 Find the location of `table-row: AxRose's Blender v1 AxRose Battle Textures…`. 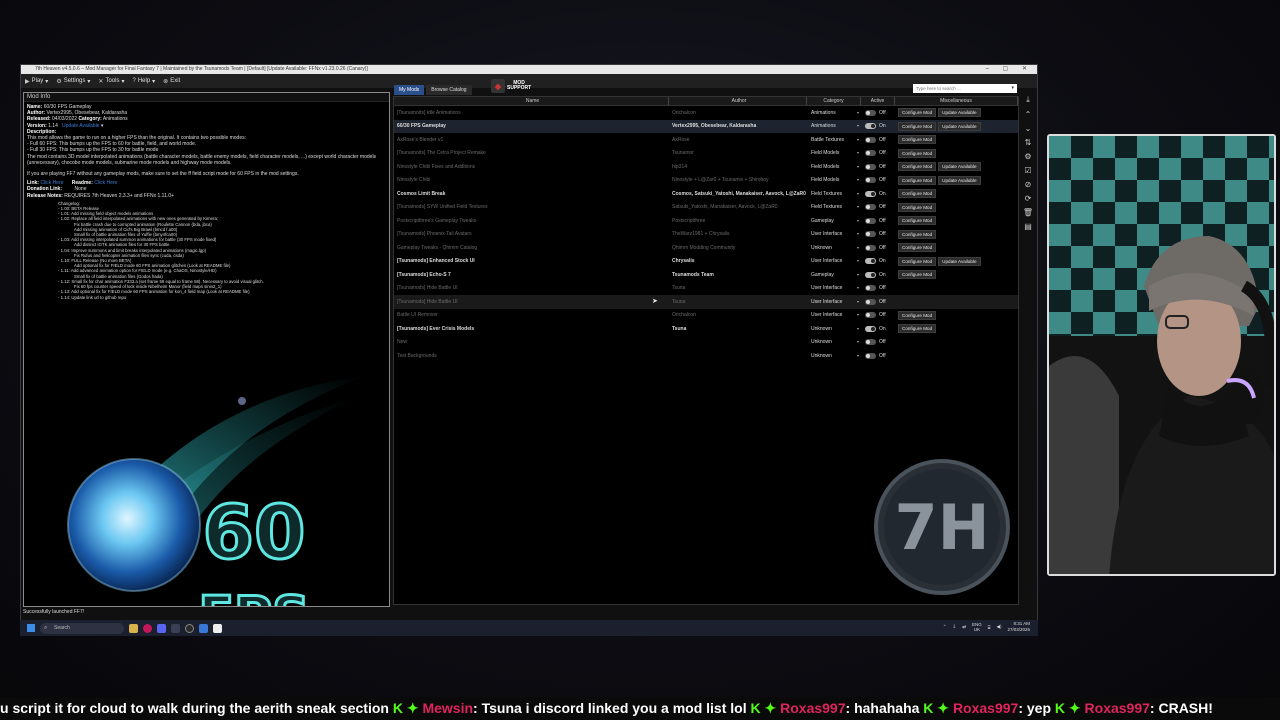

table-row: AxRose's Blender v1 AxRose Battle Textures… is located at coordinates (706, 140).